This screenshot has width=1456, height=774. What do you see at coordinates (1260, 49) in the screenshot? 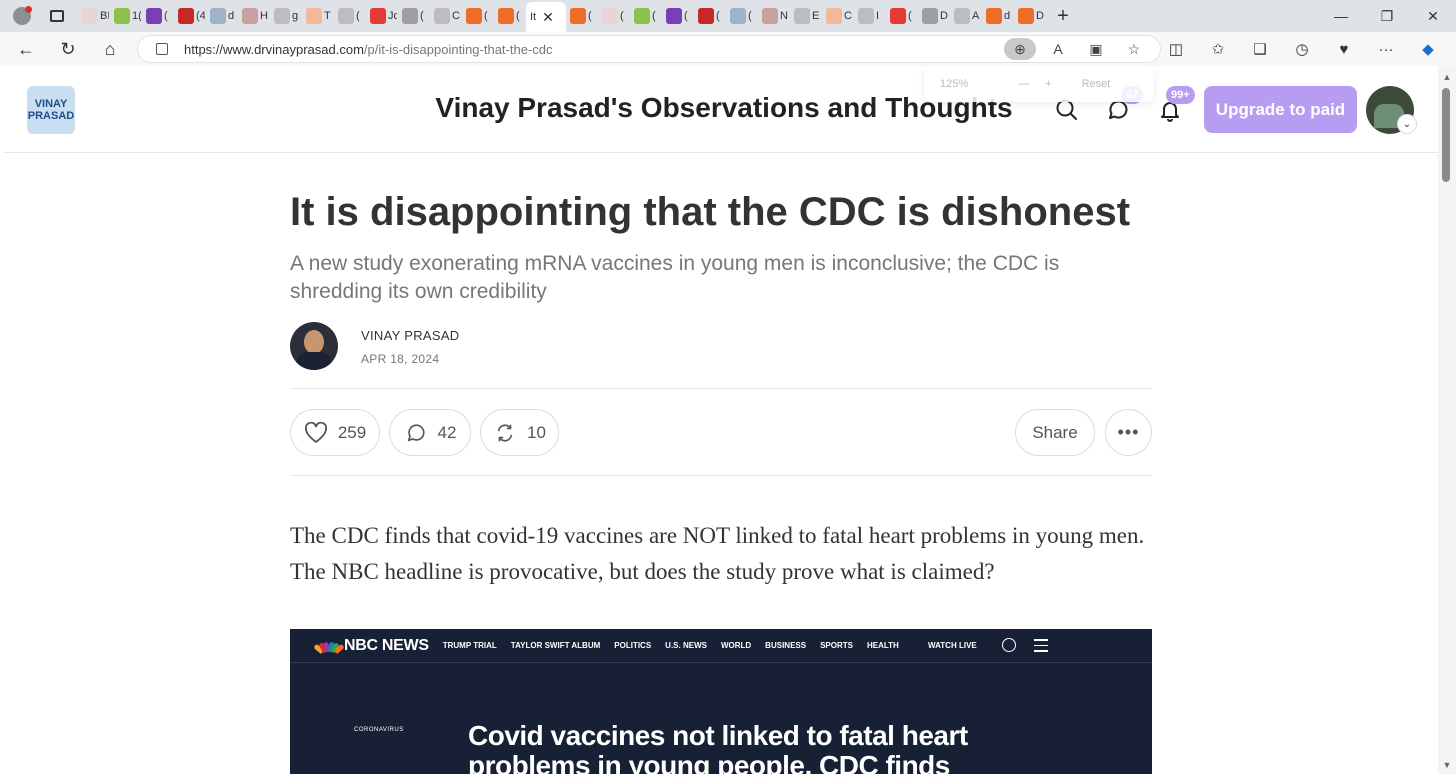
I see `collections-icon: ❏` at bounding box center [1260, 49].